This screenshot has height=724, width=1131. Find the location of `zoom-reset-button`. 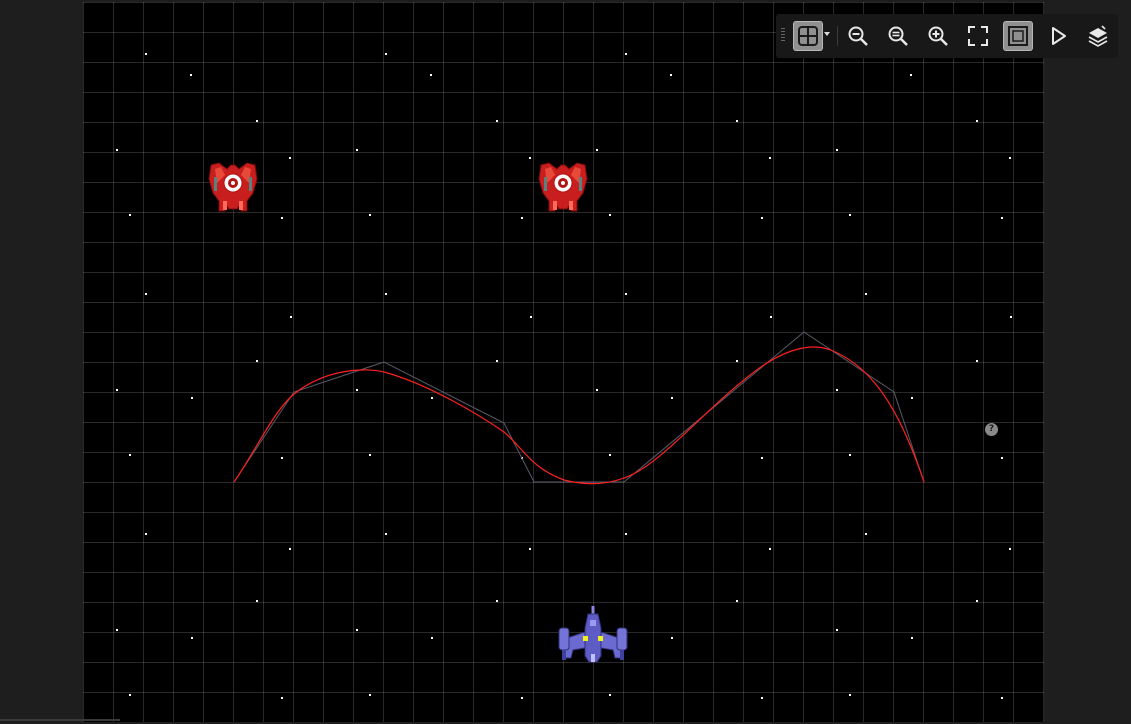

zoom-reset-button is located at coordinates (898, 36).